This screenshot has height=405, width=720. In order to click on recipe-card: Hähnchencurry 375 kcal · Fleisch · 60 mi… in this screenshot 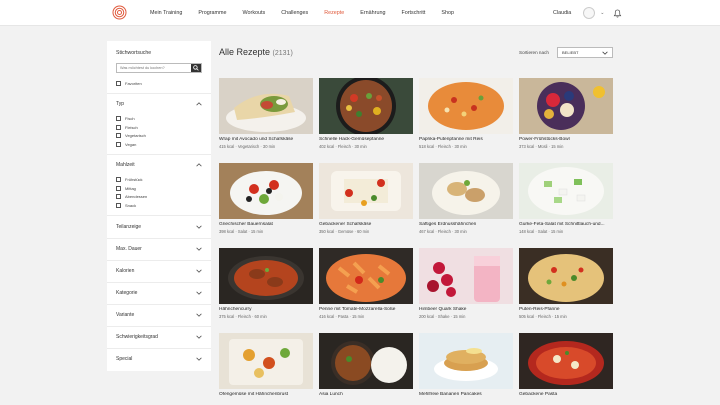, I will do `click(266, 283)`.